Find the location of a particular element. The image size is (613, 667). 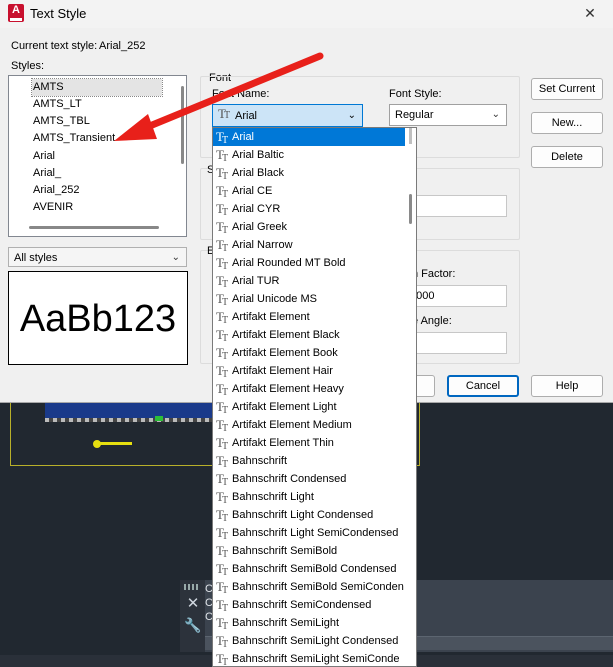

dialog-titlebar: A Text Style ✕ is located at coordinates (306, 14).